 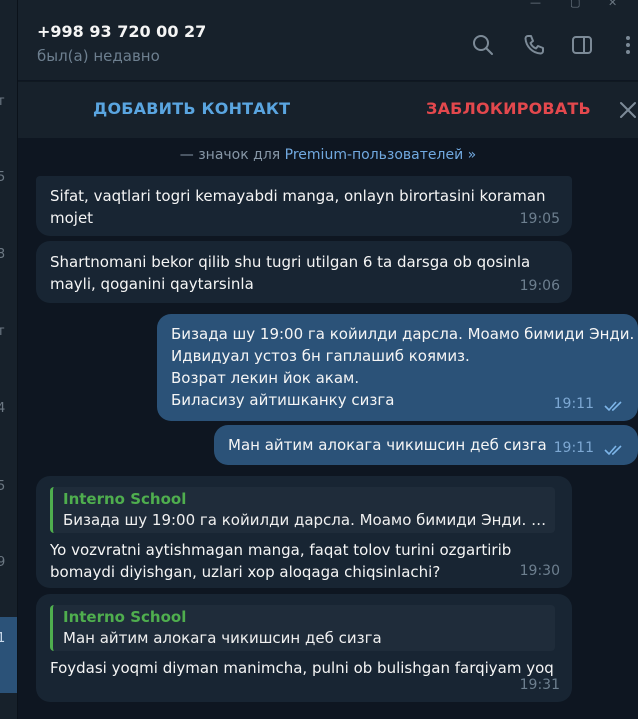 What do you see at coordinates (2, 408) in the screenshot?
I see `chat-list-fragment: 4` at bounding box center [2, 408].